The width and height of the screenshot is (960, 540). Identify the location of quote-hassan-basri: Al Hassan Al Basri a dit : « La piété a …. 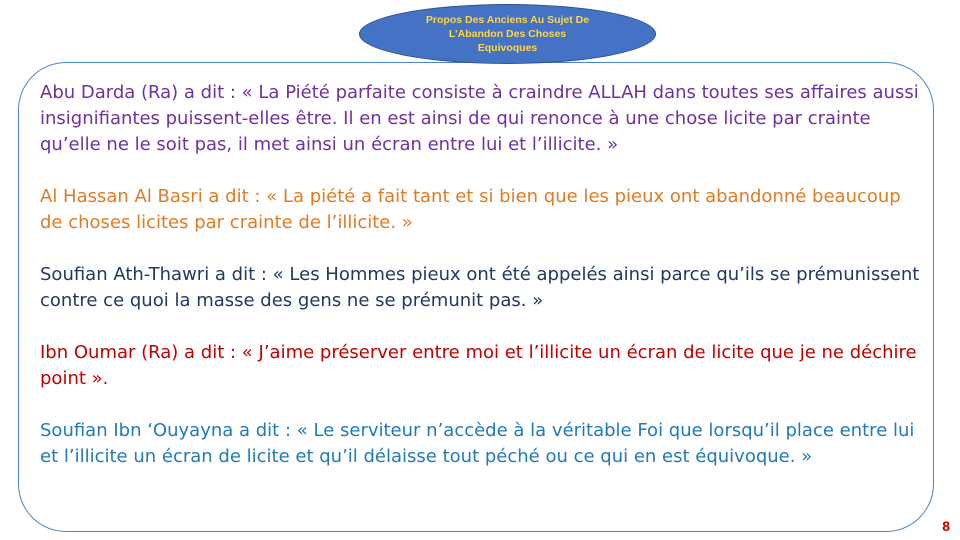
(470, 209).